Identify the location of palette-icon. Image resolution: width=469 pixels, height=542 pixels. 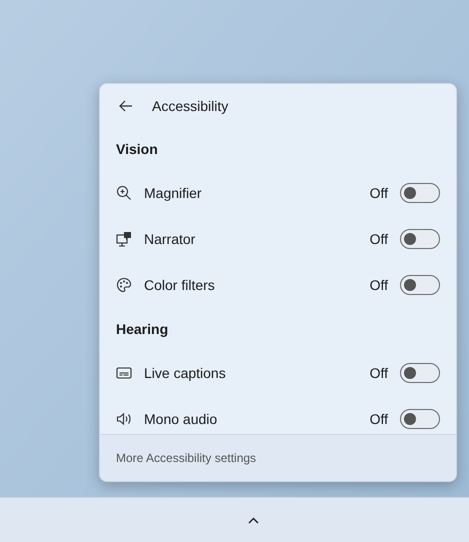
(124, 285).